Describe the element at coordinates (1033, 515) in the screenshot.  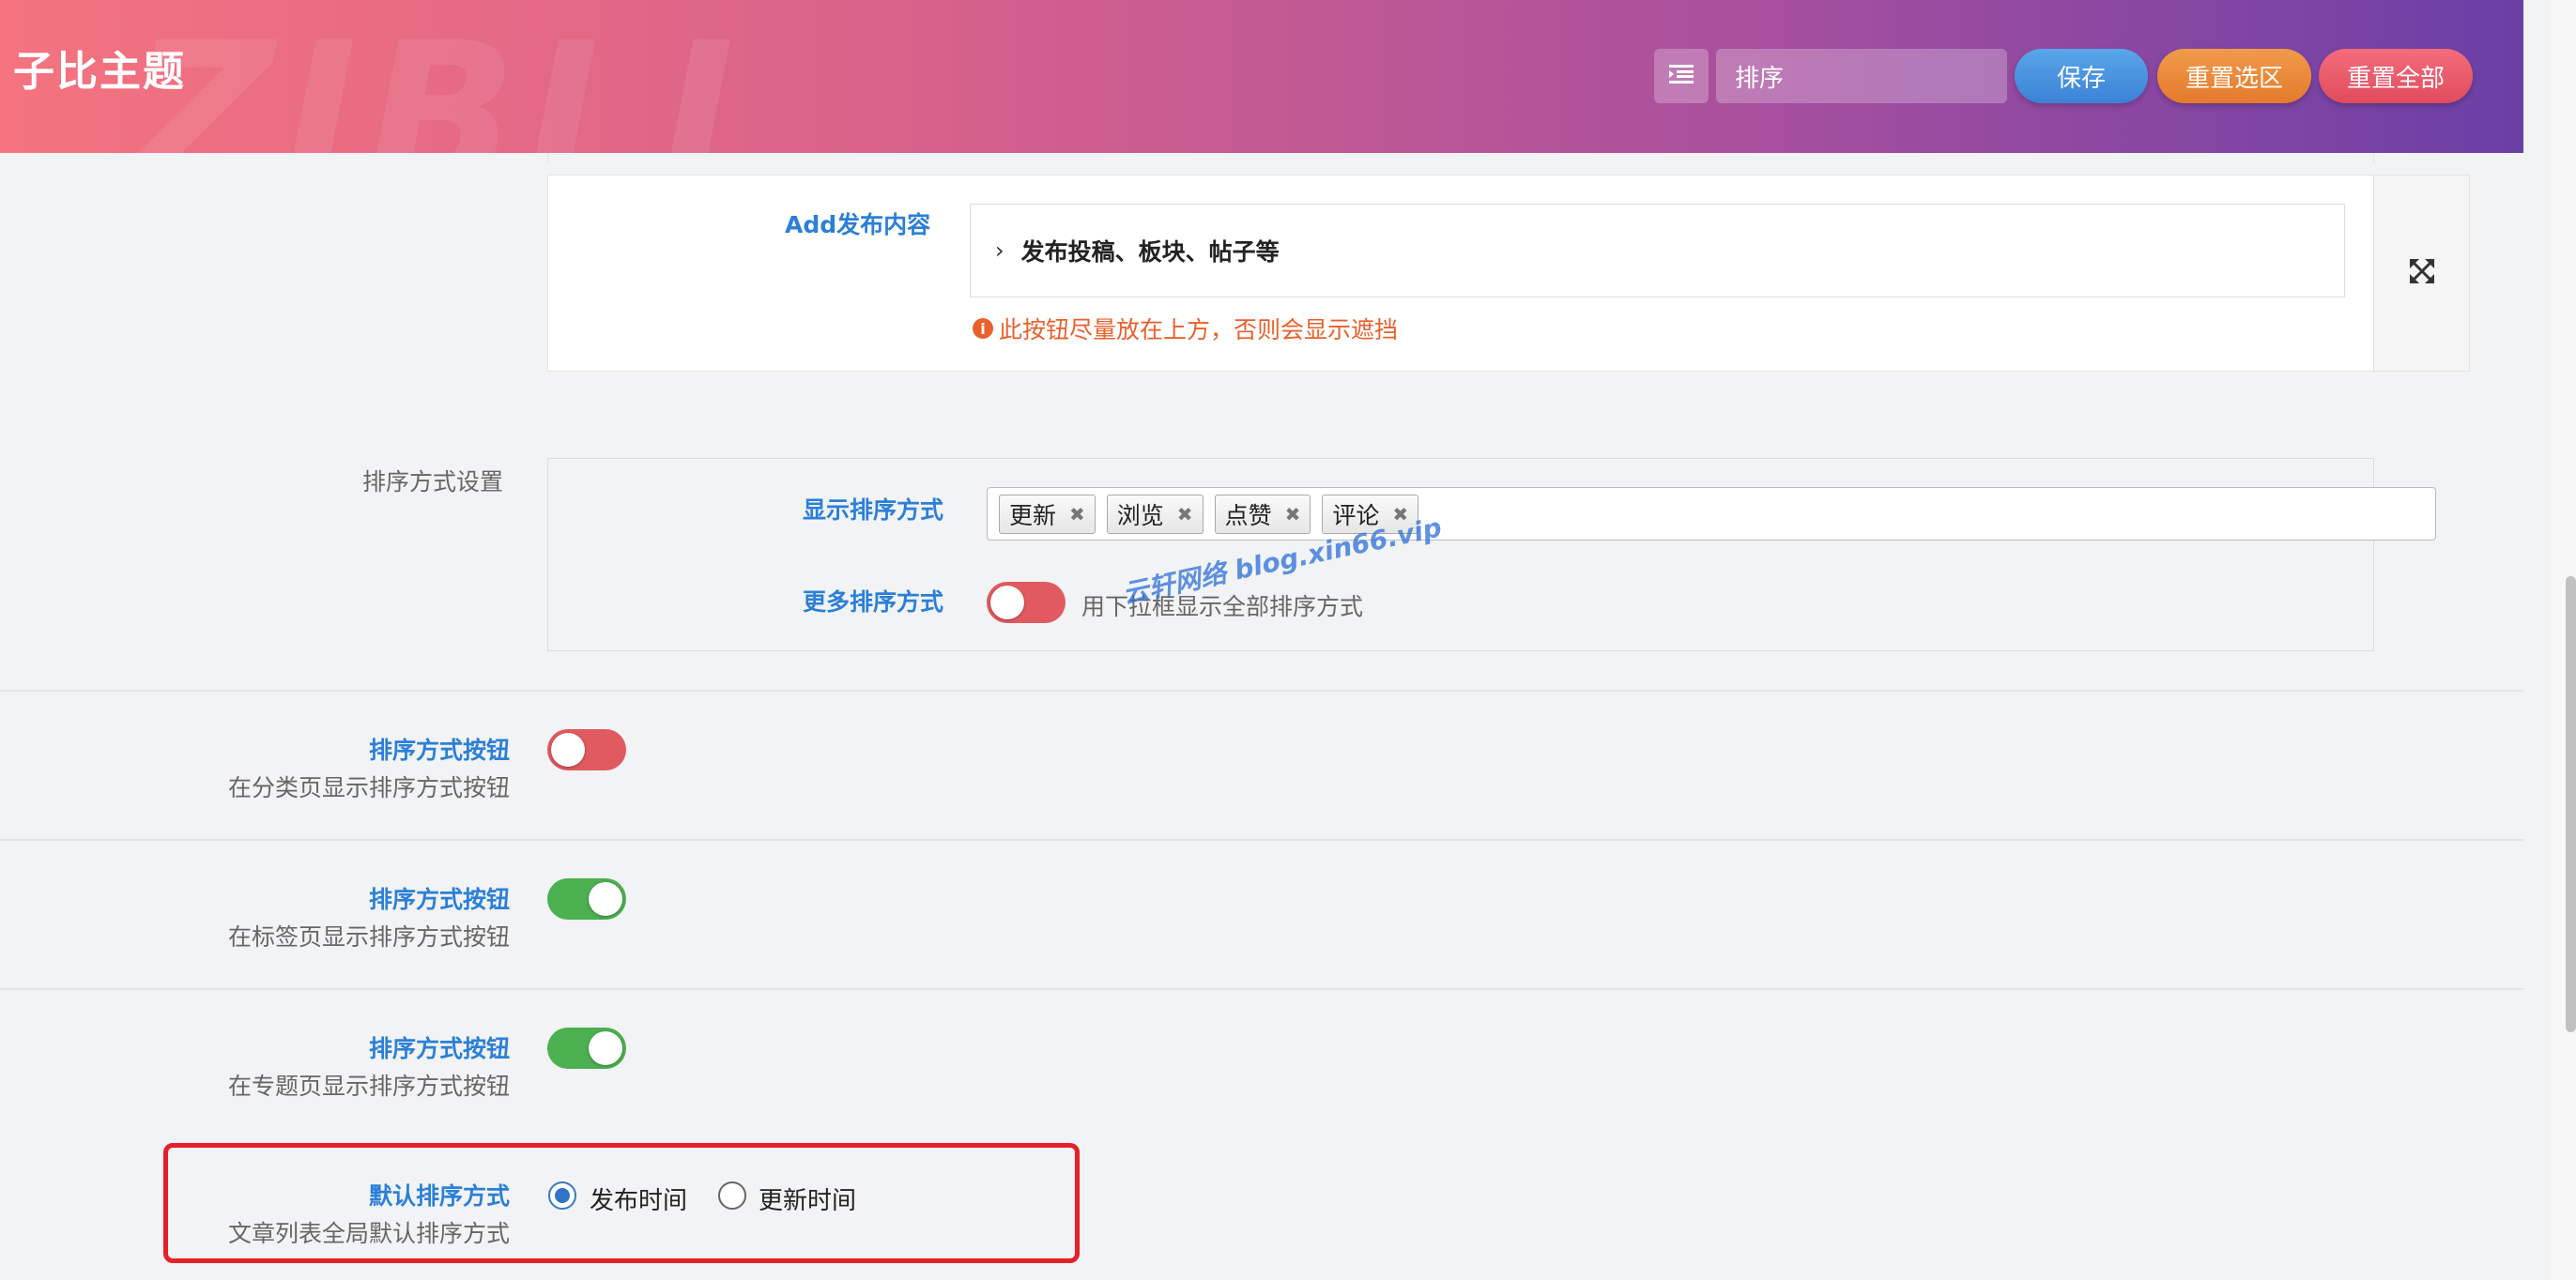
I see `tag-label: 更新` at that location.